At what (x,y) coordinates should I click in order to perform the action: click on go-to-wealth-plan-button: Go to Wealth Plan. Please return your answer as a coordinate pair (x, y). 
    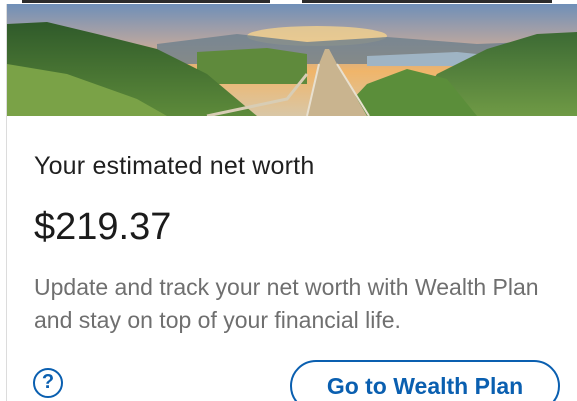
    Looking at the image, I should click on (425, 380).